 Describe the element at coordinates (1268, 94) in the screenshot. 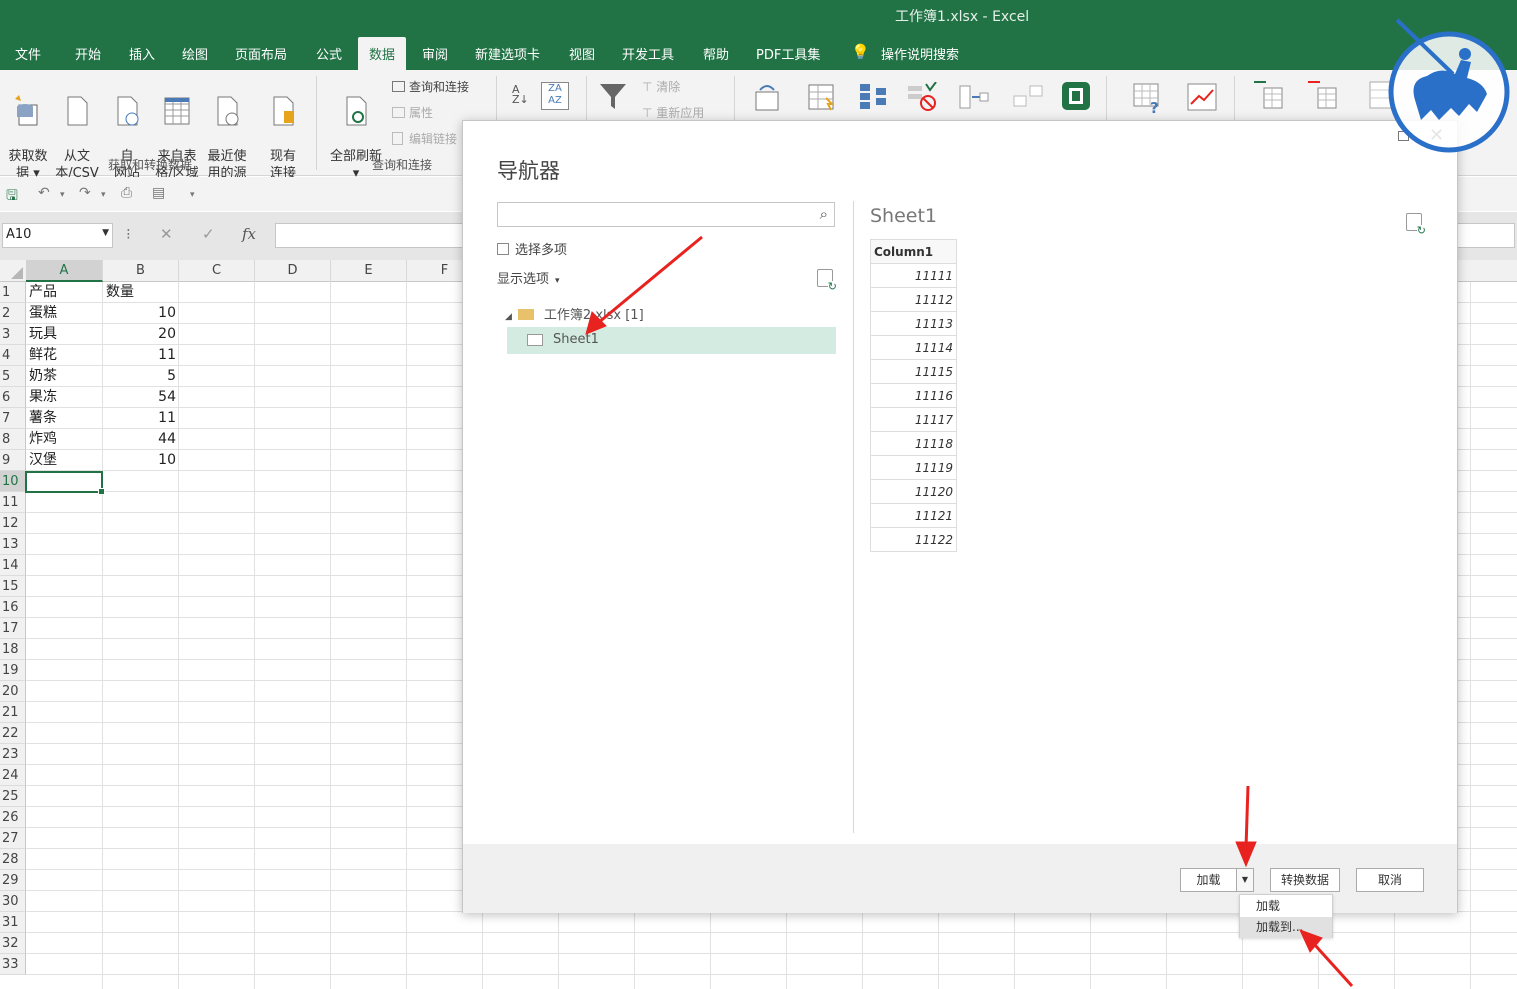

I see `group-icon` at that location.